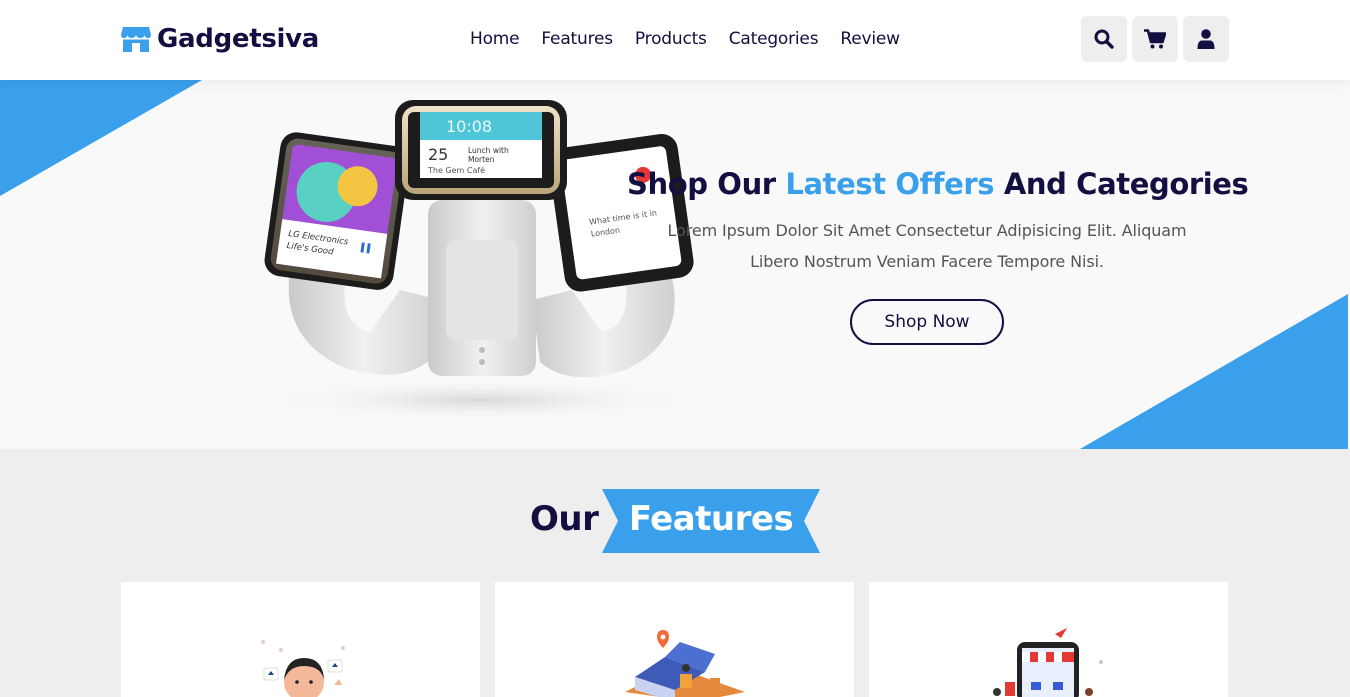 The width and height of the screenshot is (1350, 697). Describe the element at coordinates (481, 159) in the screenshot. I see `watch-center-line2: Morten` at that location.